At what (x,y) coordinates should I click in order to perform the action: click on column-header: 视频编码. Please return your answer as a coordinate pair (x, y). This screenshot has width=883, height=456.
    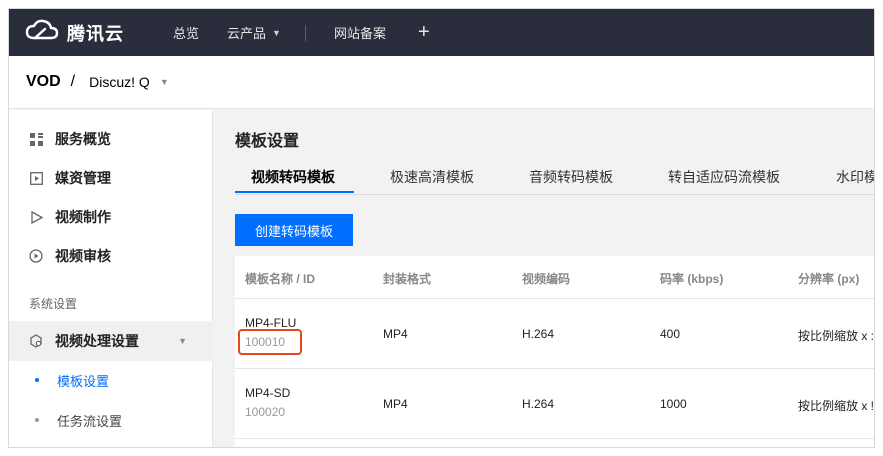
    Looking at the image, I should click on (546, 279).